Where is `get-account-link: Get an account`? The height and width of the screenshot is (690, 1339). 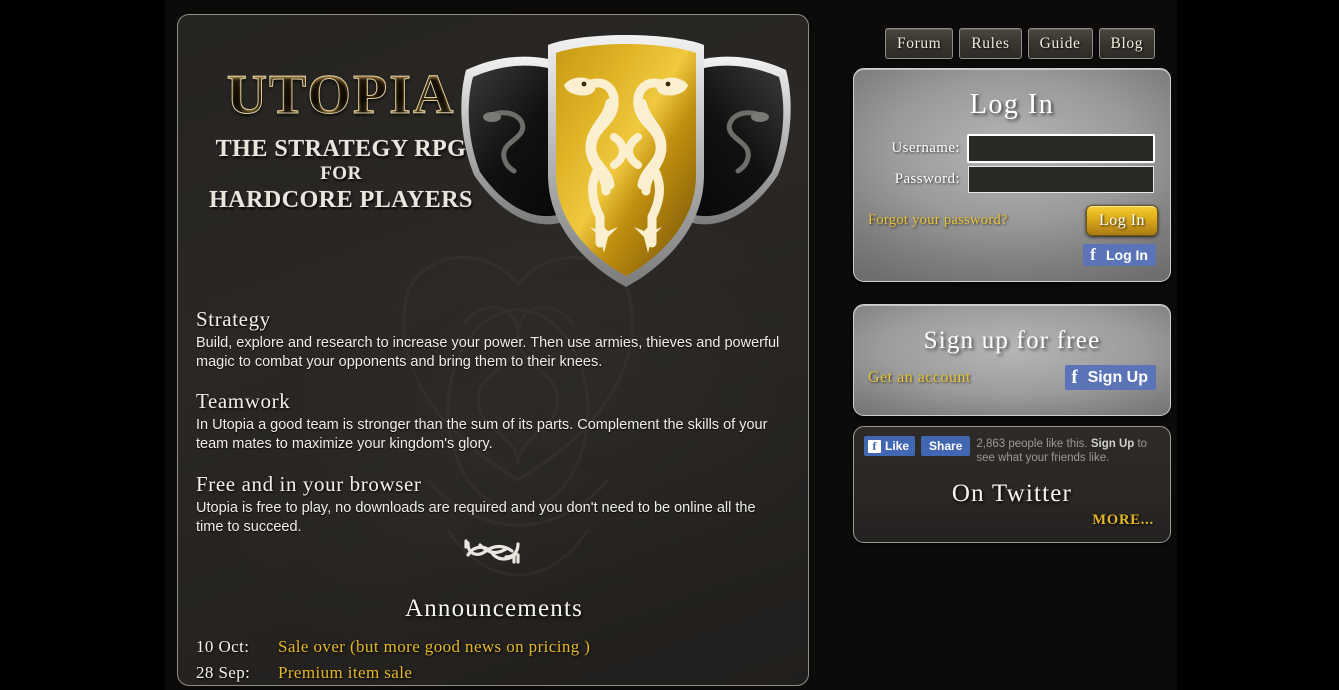 get-account-link: Get an account is located at coordinates (919, 378).